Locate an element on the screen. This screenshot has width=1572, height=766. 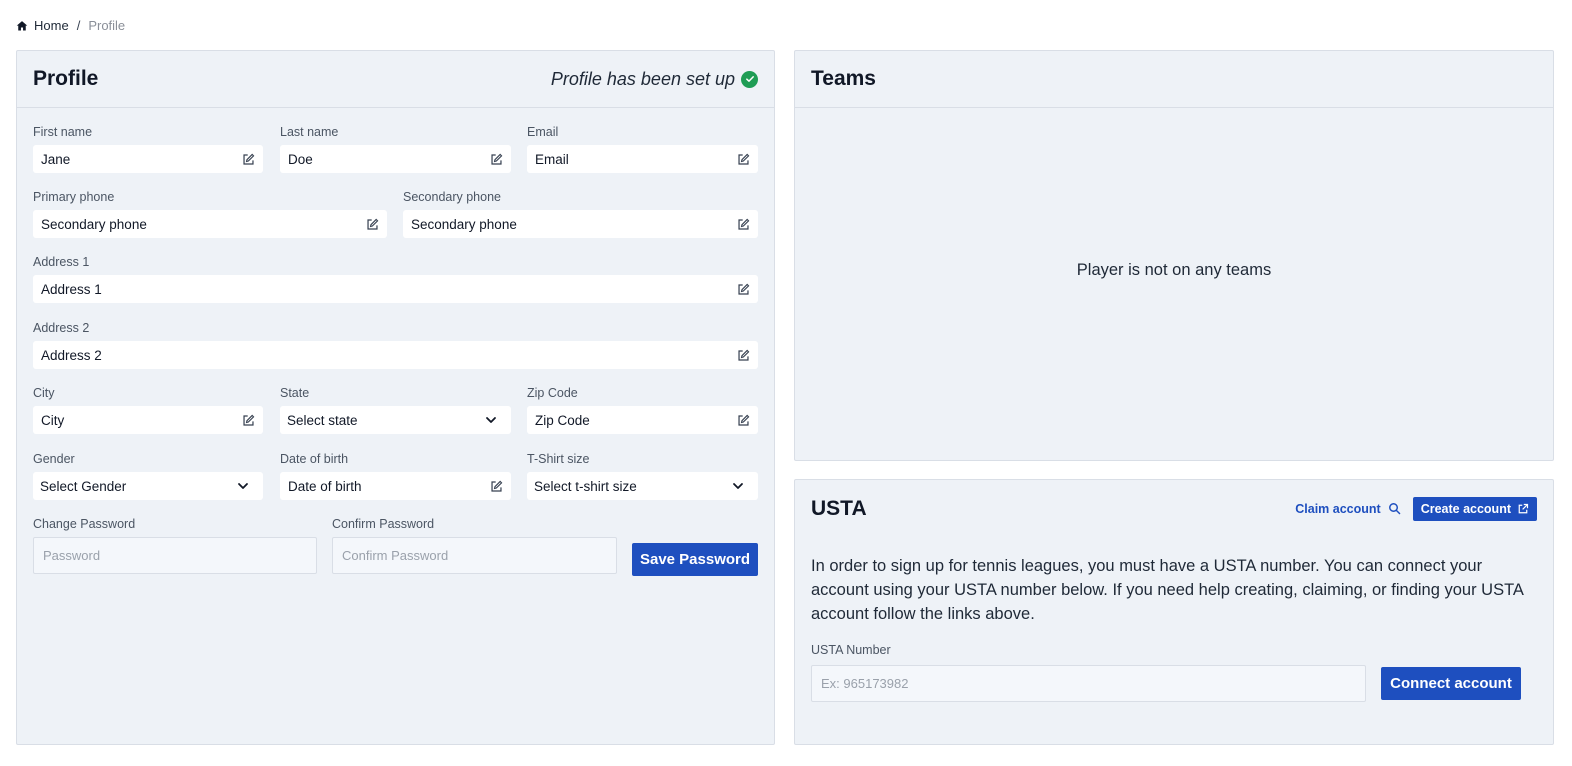
first-name-field: First name Jane is located at coordinates (148, 149).